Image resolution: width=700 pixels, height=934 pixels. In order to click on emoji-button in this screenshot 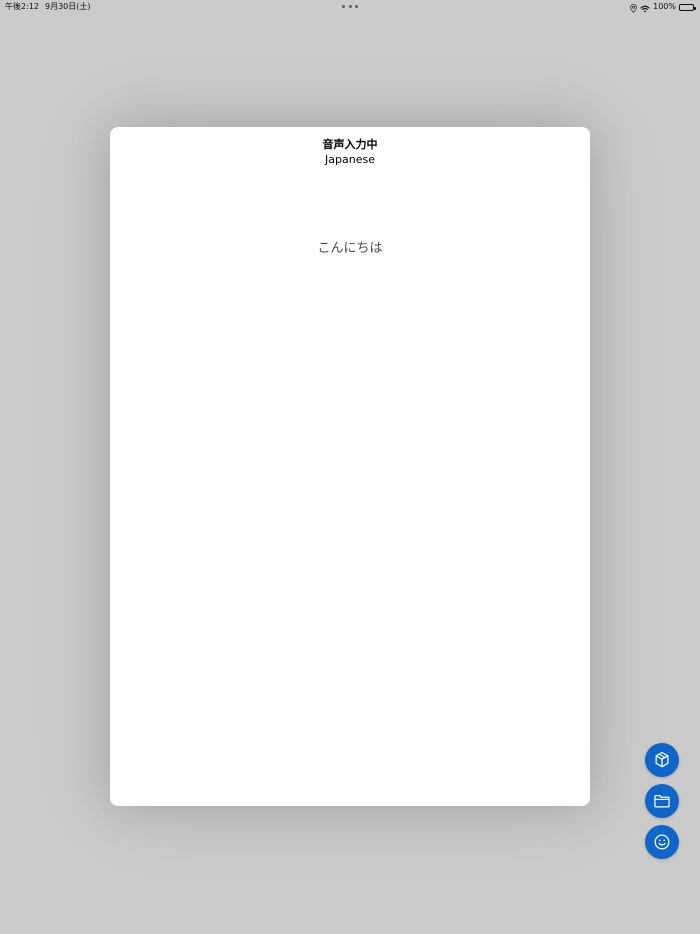, I will do `click(662, 842)`.